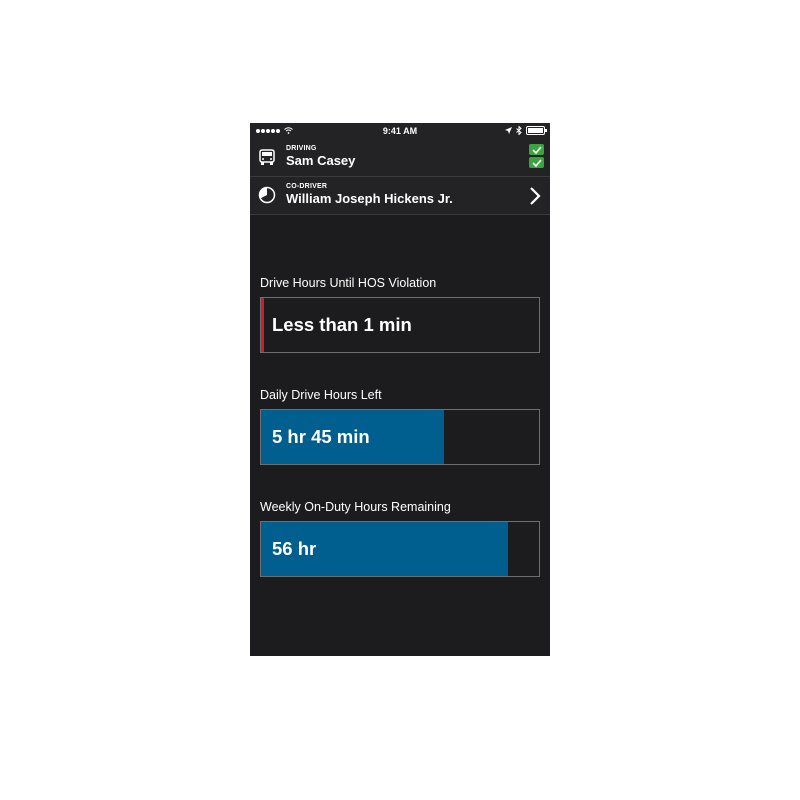 Image resolution: width=800 pixels, height=800 pixels. Describe the element at coordinates (267, 157) in the screenshot. I see `truck-icon` at that location.